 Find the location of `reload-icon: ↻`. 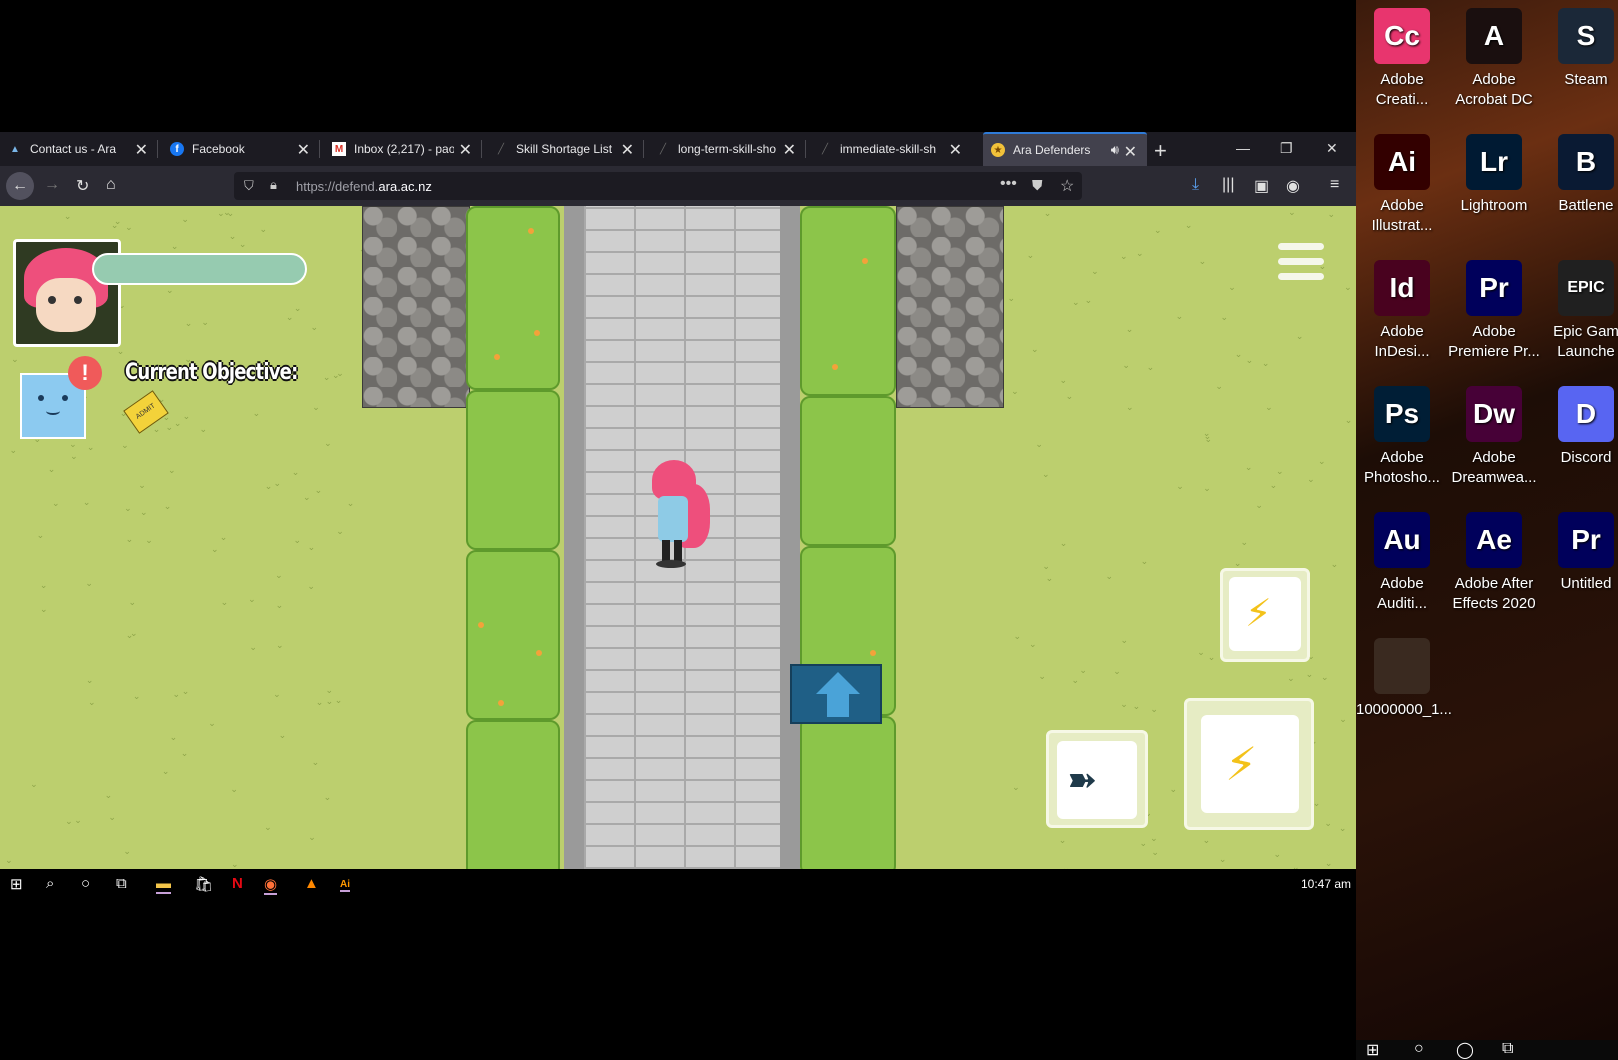

reload-icon: ↻ is located at coordinates (82, 186).